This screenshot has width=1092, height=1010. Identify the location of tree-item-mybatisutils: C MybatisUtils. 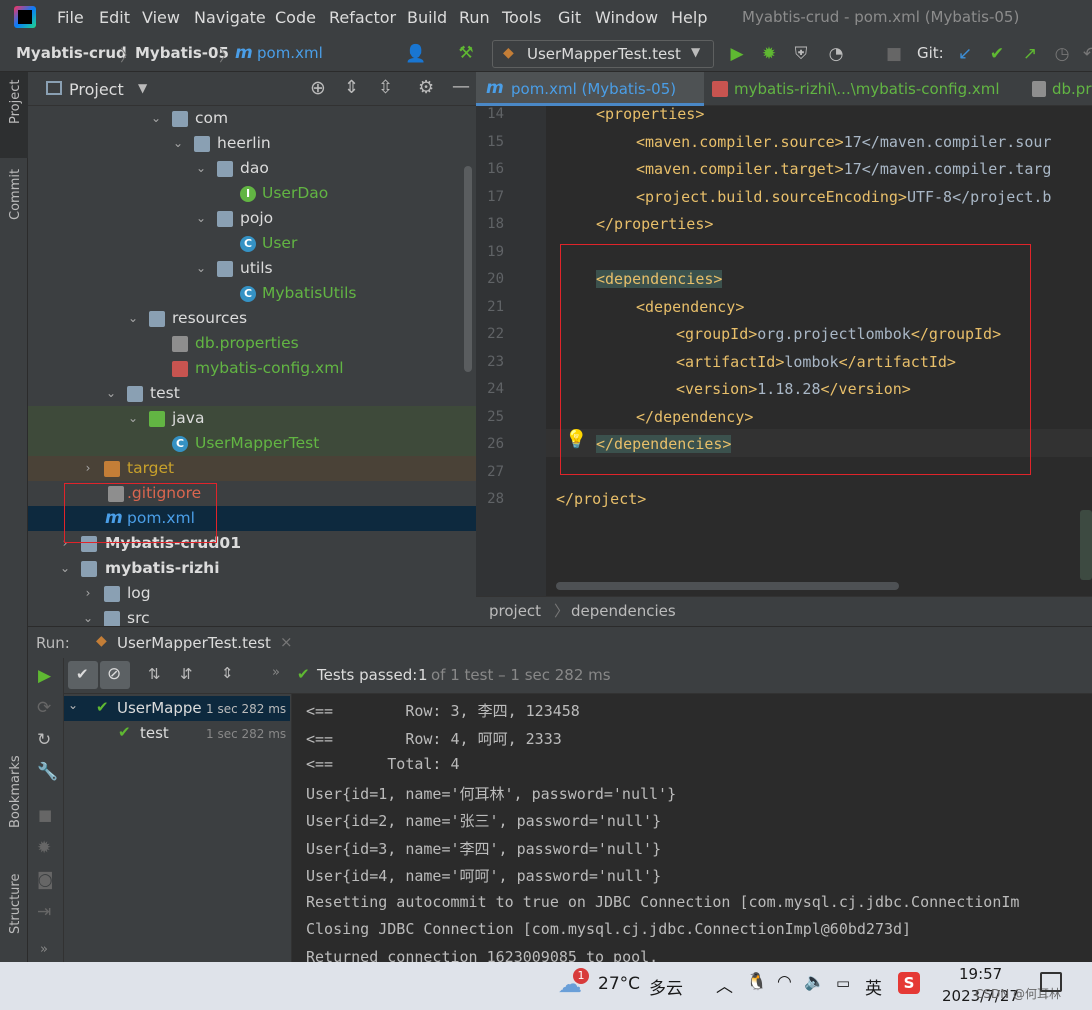
(252, 293).